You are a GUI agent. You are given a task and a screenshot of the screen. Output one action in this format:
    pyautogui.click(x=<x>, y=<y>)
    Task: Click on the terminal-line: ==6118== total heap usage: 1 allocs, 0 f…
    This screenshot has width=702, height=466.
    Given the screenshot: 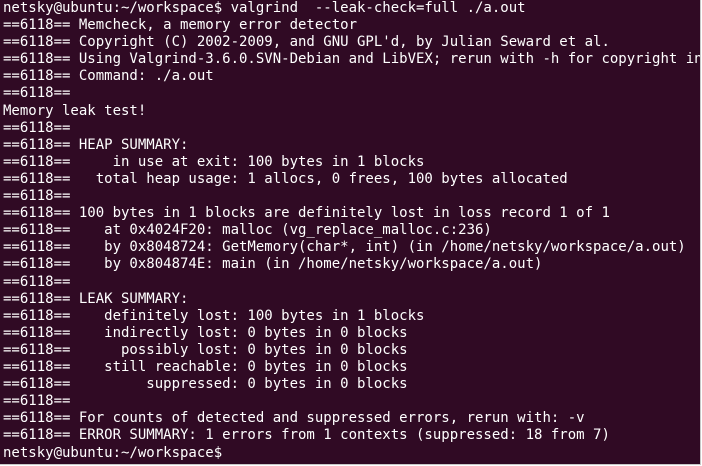 What is the action you would take?
    pyautogui.click(x=285, y=178)
    